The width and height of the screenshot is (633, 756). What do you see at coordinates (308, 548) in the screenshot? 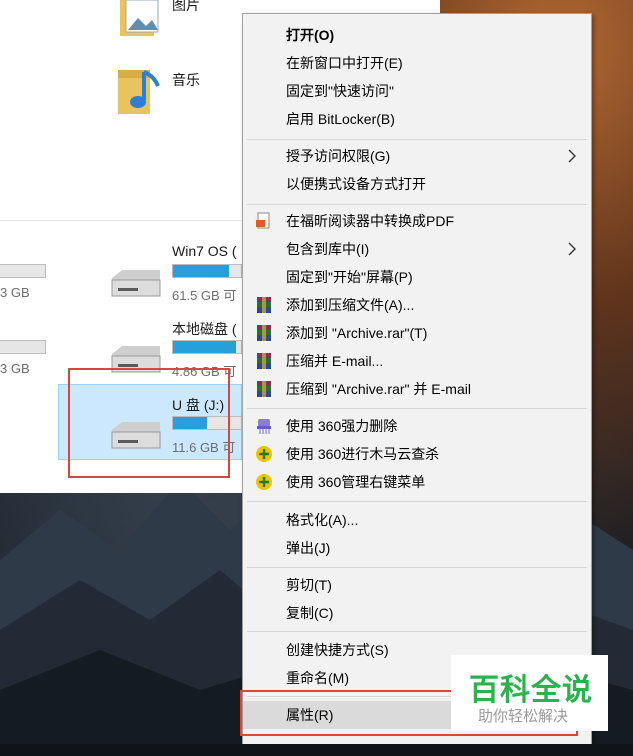
I see `menu-item-label: 弹出(J)` at bounding box center [308, 548].